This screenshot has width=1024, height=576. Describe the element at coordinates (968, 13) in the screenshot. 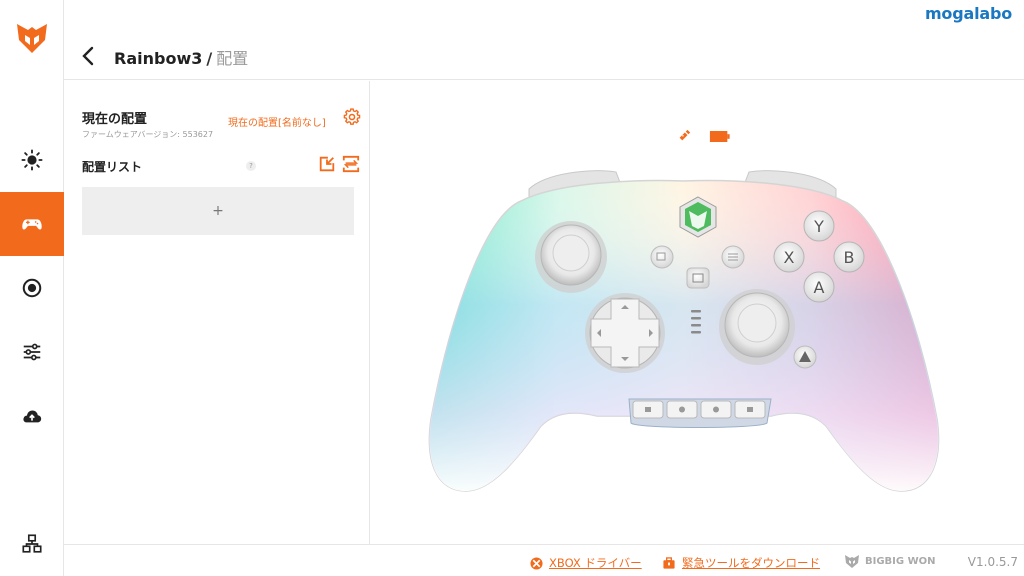

I see `brand-logo: mogalabo` at that location.